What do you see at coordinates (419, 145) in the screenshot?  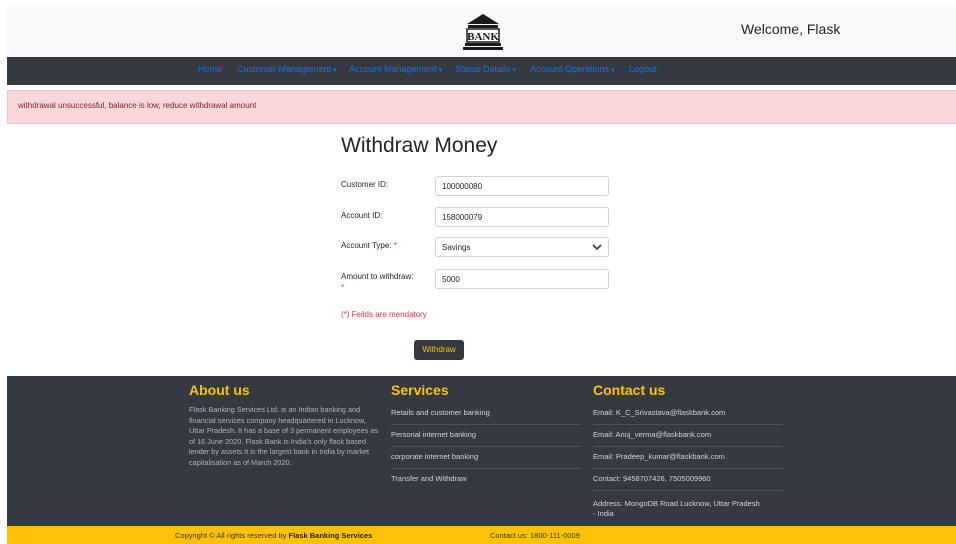 I see `page-title: Withdraw Money` at bounding box center [419, 145].